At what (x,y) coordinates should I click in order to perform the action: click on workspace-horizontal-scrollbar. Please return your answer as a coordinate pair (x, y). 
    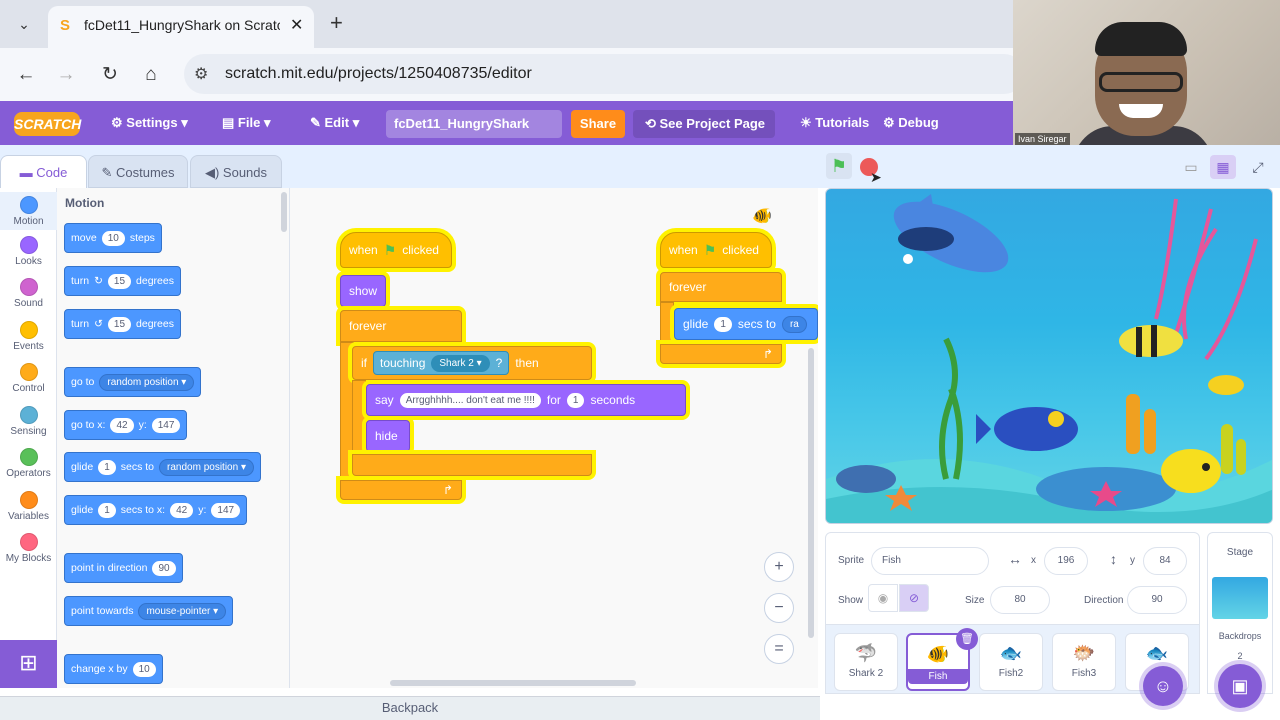
    Looking at the image, I should click on (513, 683).